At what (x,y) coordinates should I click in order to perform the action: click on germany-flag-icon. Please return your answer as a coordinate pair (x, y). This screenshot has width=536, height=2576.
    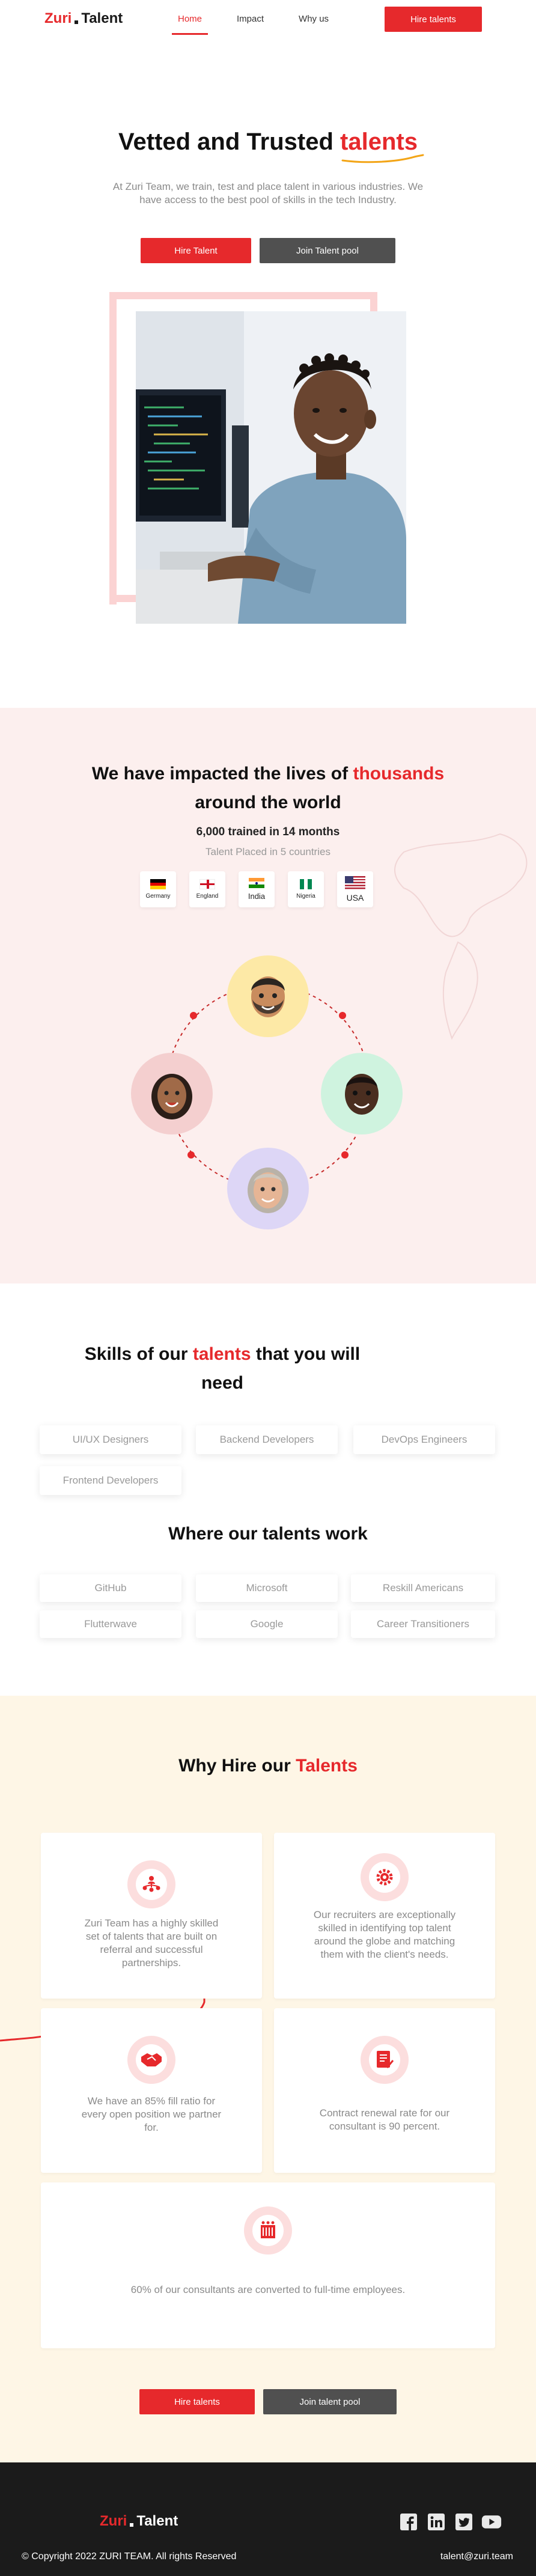
    Looking at the image, I should click on (158, 884).